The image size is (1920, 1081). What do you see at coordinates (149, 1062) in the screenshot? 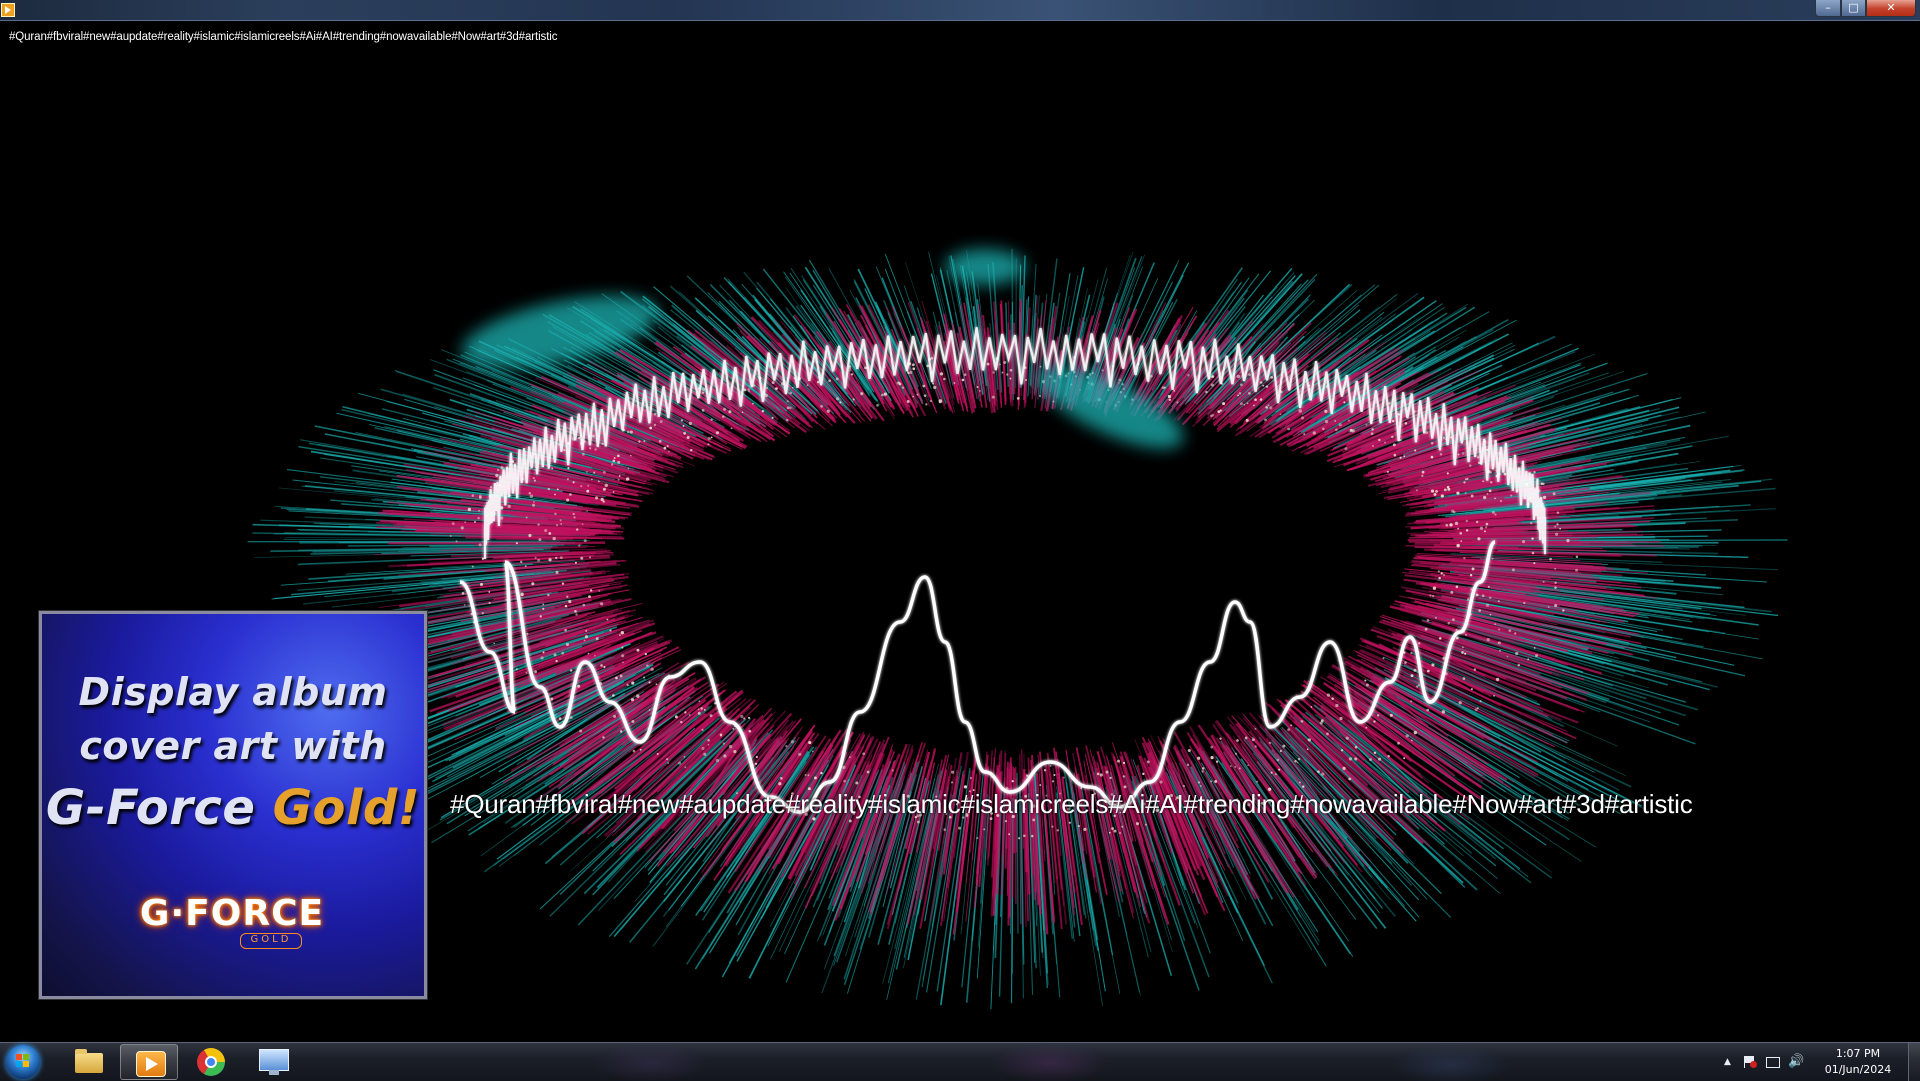
I see `taskbar-media-player-button` at bounding box center [149, 1062].